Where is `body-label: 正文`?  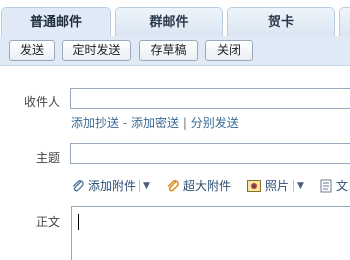
body-label: 正文 is located at coordinates (48, 222).